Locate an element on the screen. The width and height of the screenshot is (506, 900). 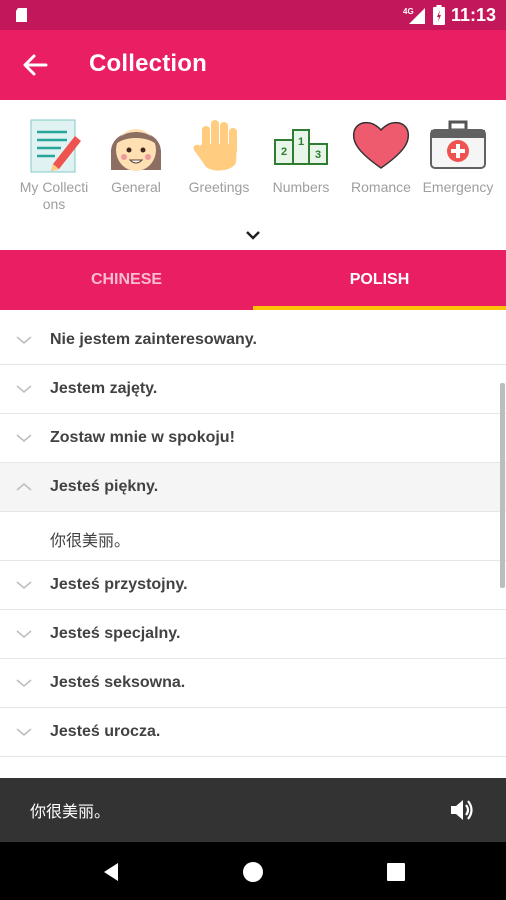
svg-text: 2 is located at coordinates (284, 152).